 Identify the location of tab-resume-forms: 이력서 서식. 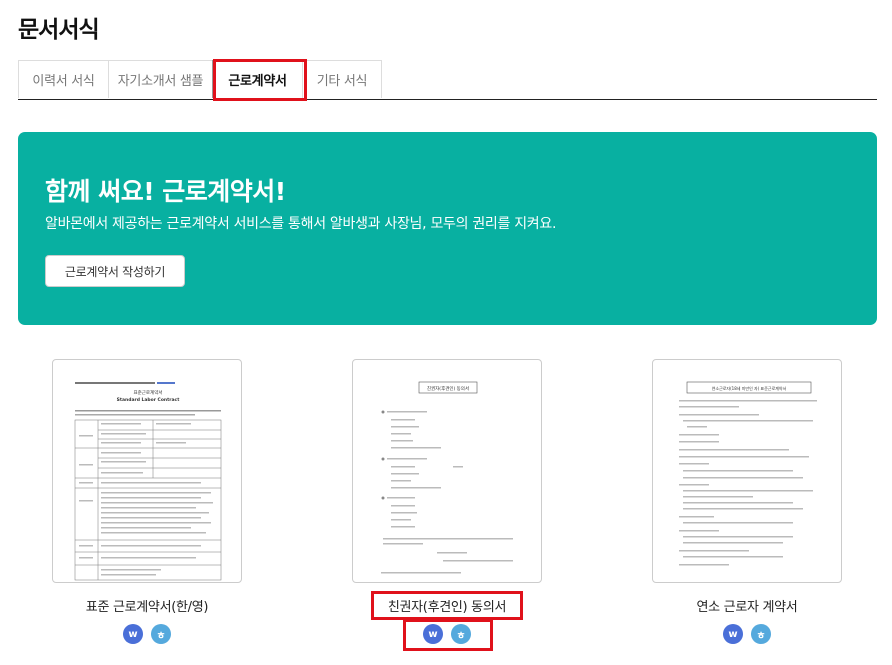
(63, 79).